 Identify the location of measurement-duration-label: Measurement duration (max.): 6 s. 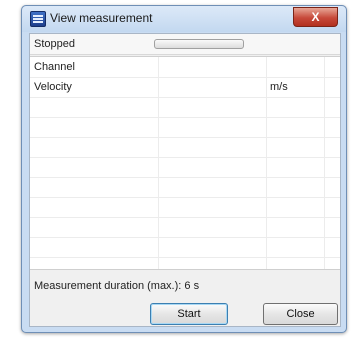
(117, 286).